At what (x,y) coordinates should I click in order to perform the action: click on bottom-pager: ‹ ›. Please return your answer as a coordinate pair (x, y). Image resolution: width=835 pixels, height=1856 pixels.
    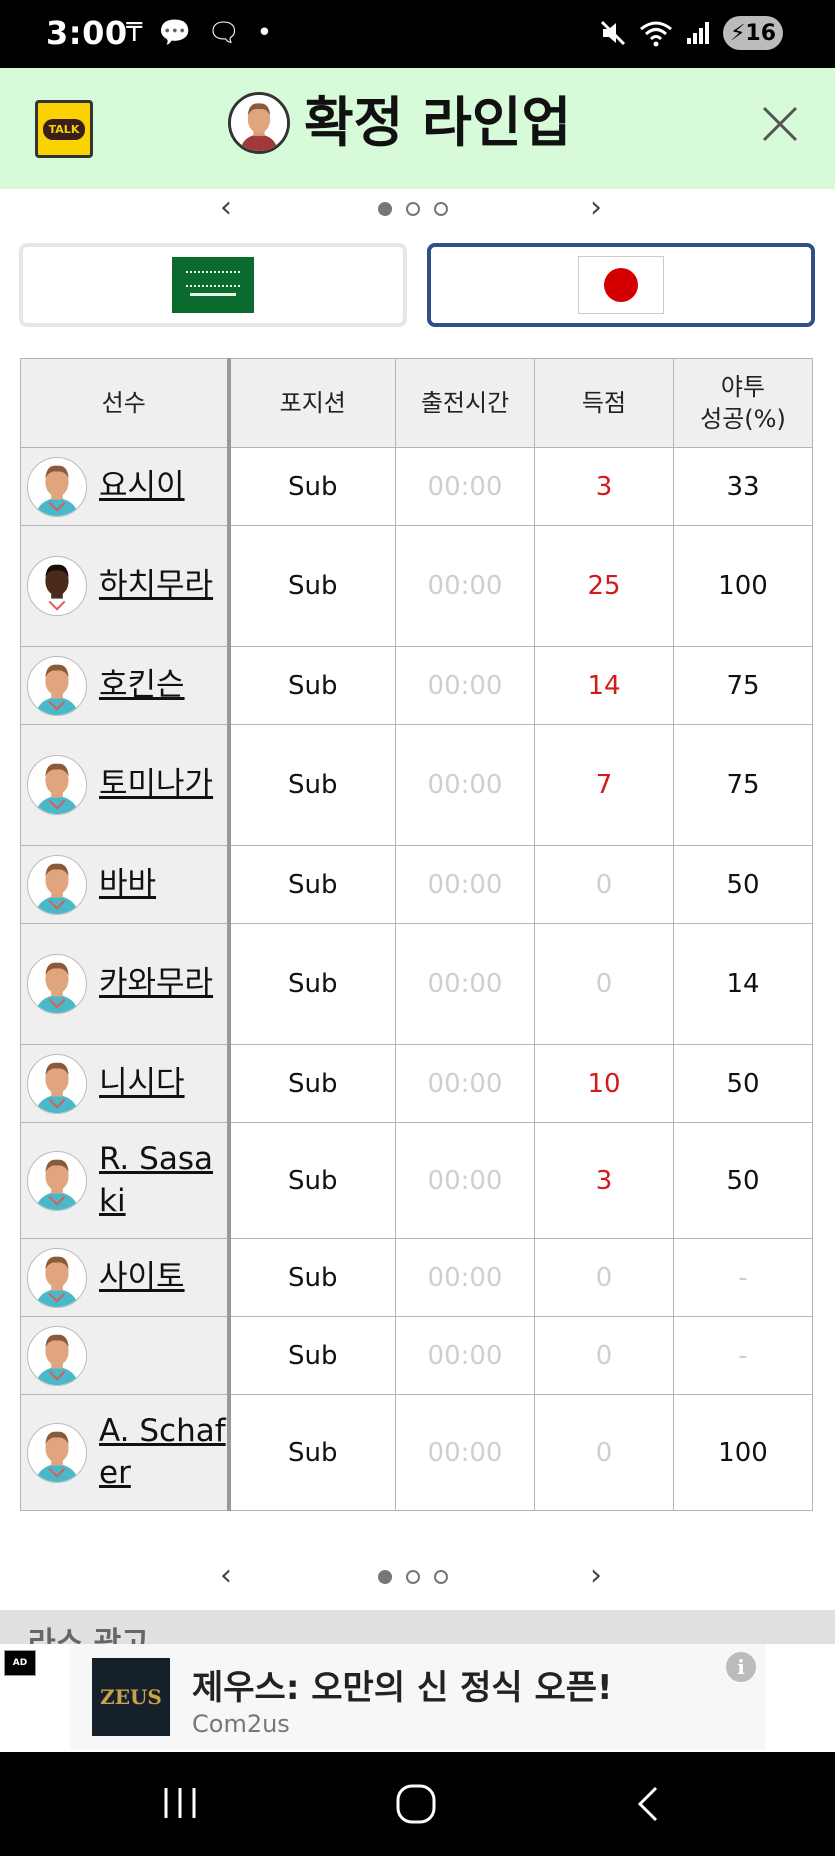
    Looking at the image, I should click on (417, 1576).